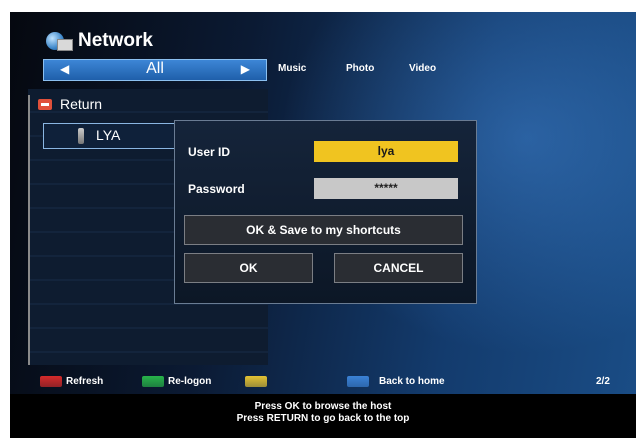 This screenshot has height=445, width=641. What do you see at coordinates (422, 68) in the screenshot?
I see `tab-video: Video` at bounding box center [422, 68].